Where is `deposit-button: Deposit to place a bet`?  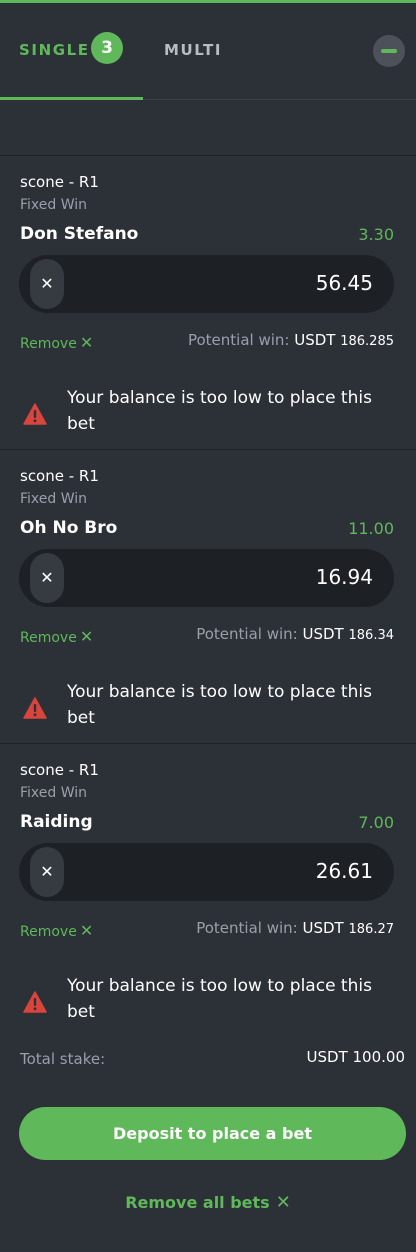
deposit-button: Deposit to place a bet is located at coordinates (212, 1133).